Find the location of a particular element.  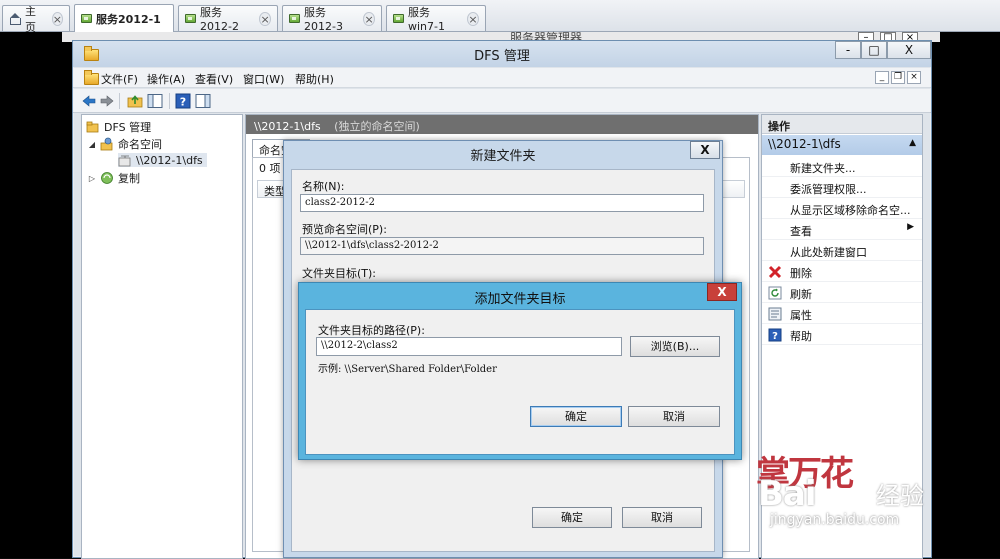

delete-icon is located at coordinates (775, 272).